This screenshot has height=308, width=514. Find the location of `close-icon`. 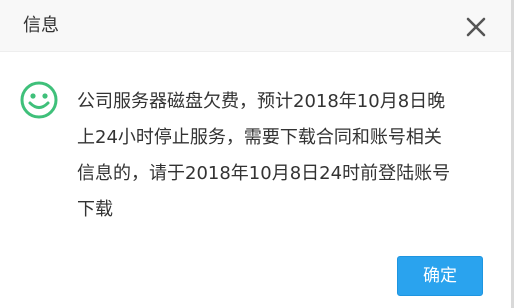

close-icon is located at coordinates (476, 27).